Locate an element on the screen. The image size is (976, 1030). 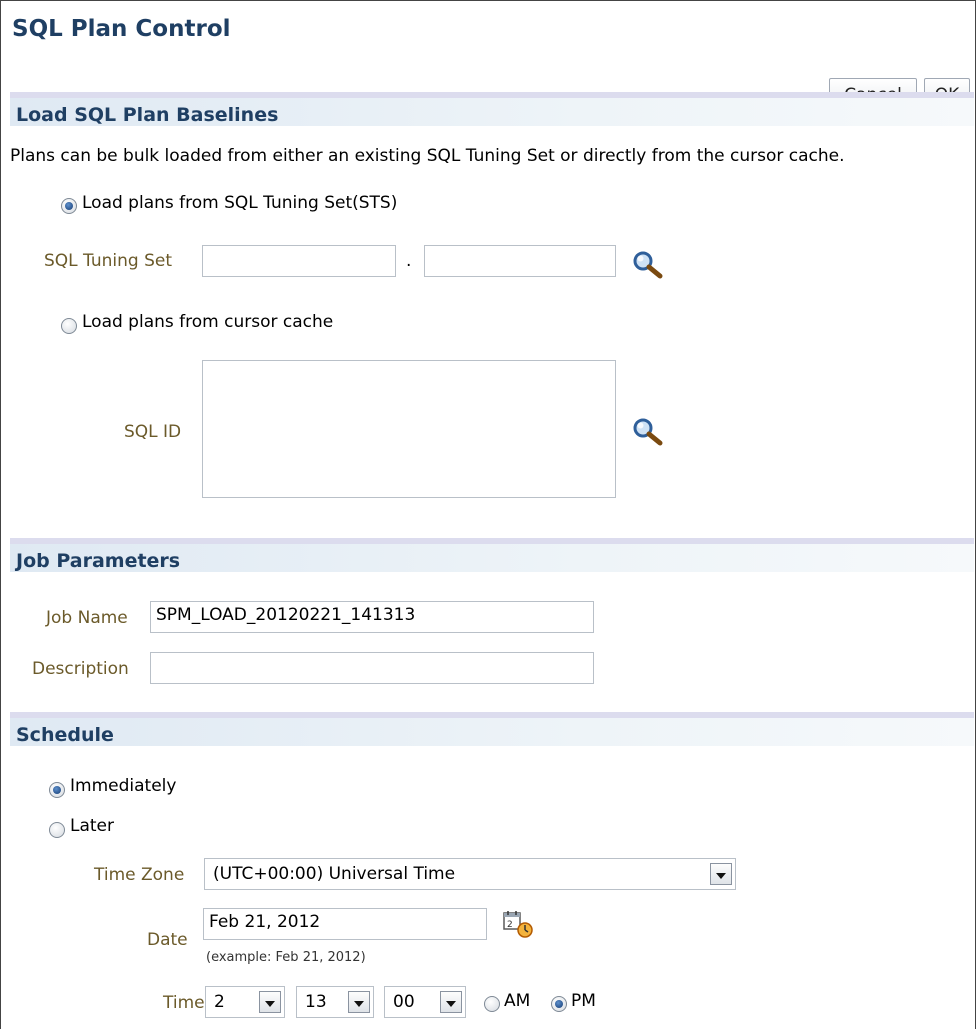
minute-value: 13 is located at coordinates (316, 1002).